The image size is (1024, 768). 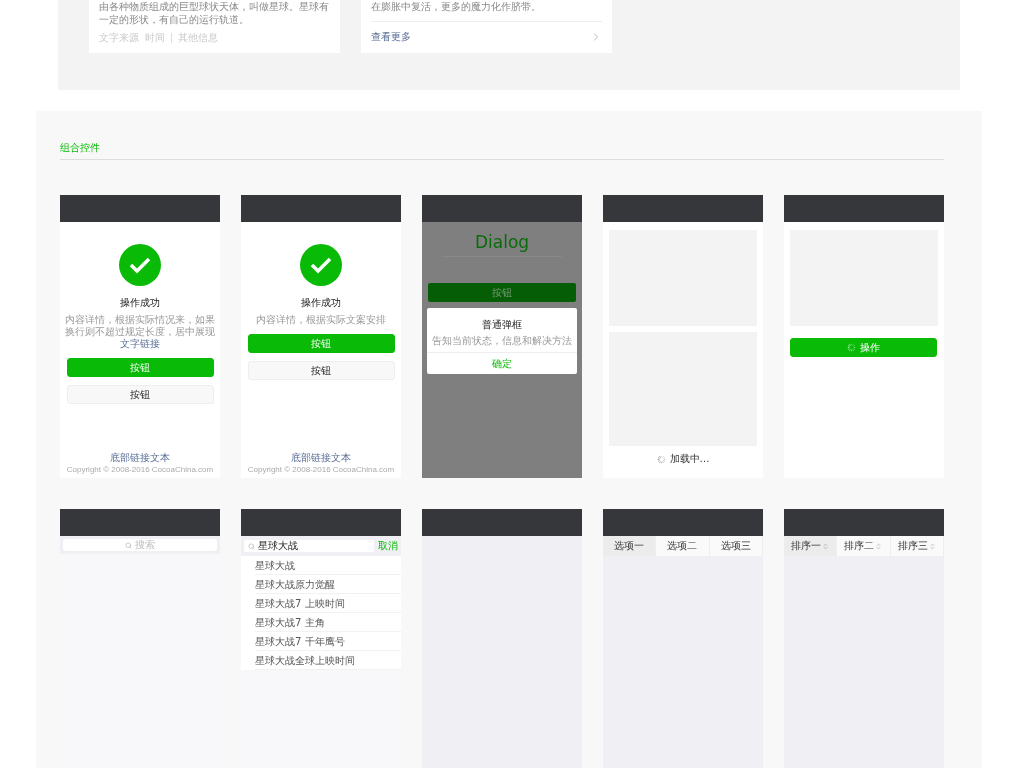 I want to click on view-more-link: 查看更多, so click(x=486, y=32).